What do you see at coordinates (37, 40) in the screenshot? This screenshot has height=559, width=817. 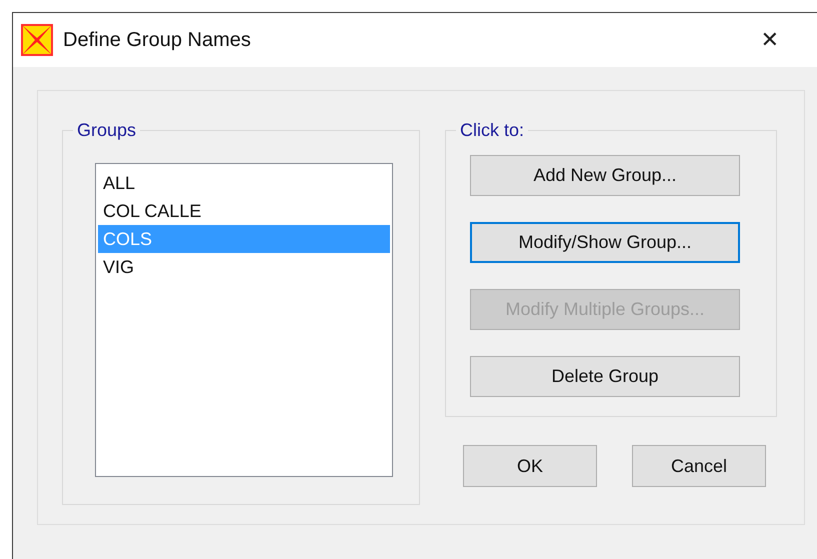 I see `app-logo-icon` at bounding box center [37, 40].